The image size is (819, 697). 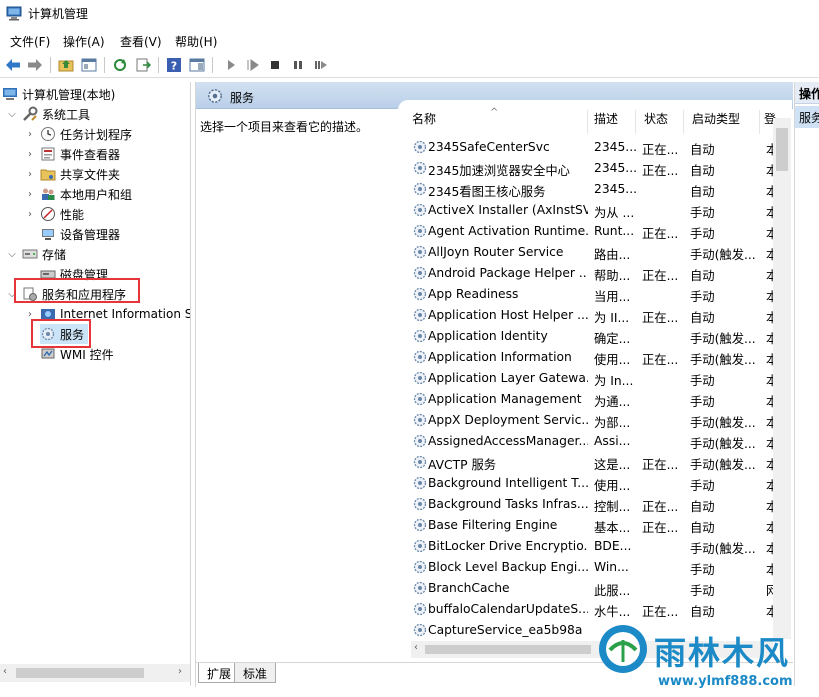 What do you see at coordinates (660, 122) in the screenshot?
I see `column-header-status: 状态` at bounding box center [660, 122].